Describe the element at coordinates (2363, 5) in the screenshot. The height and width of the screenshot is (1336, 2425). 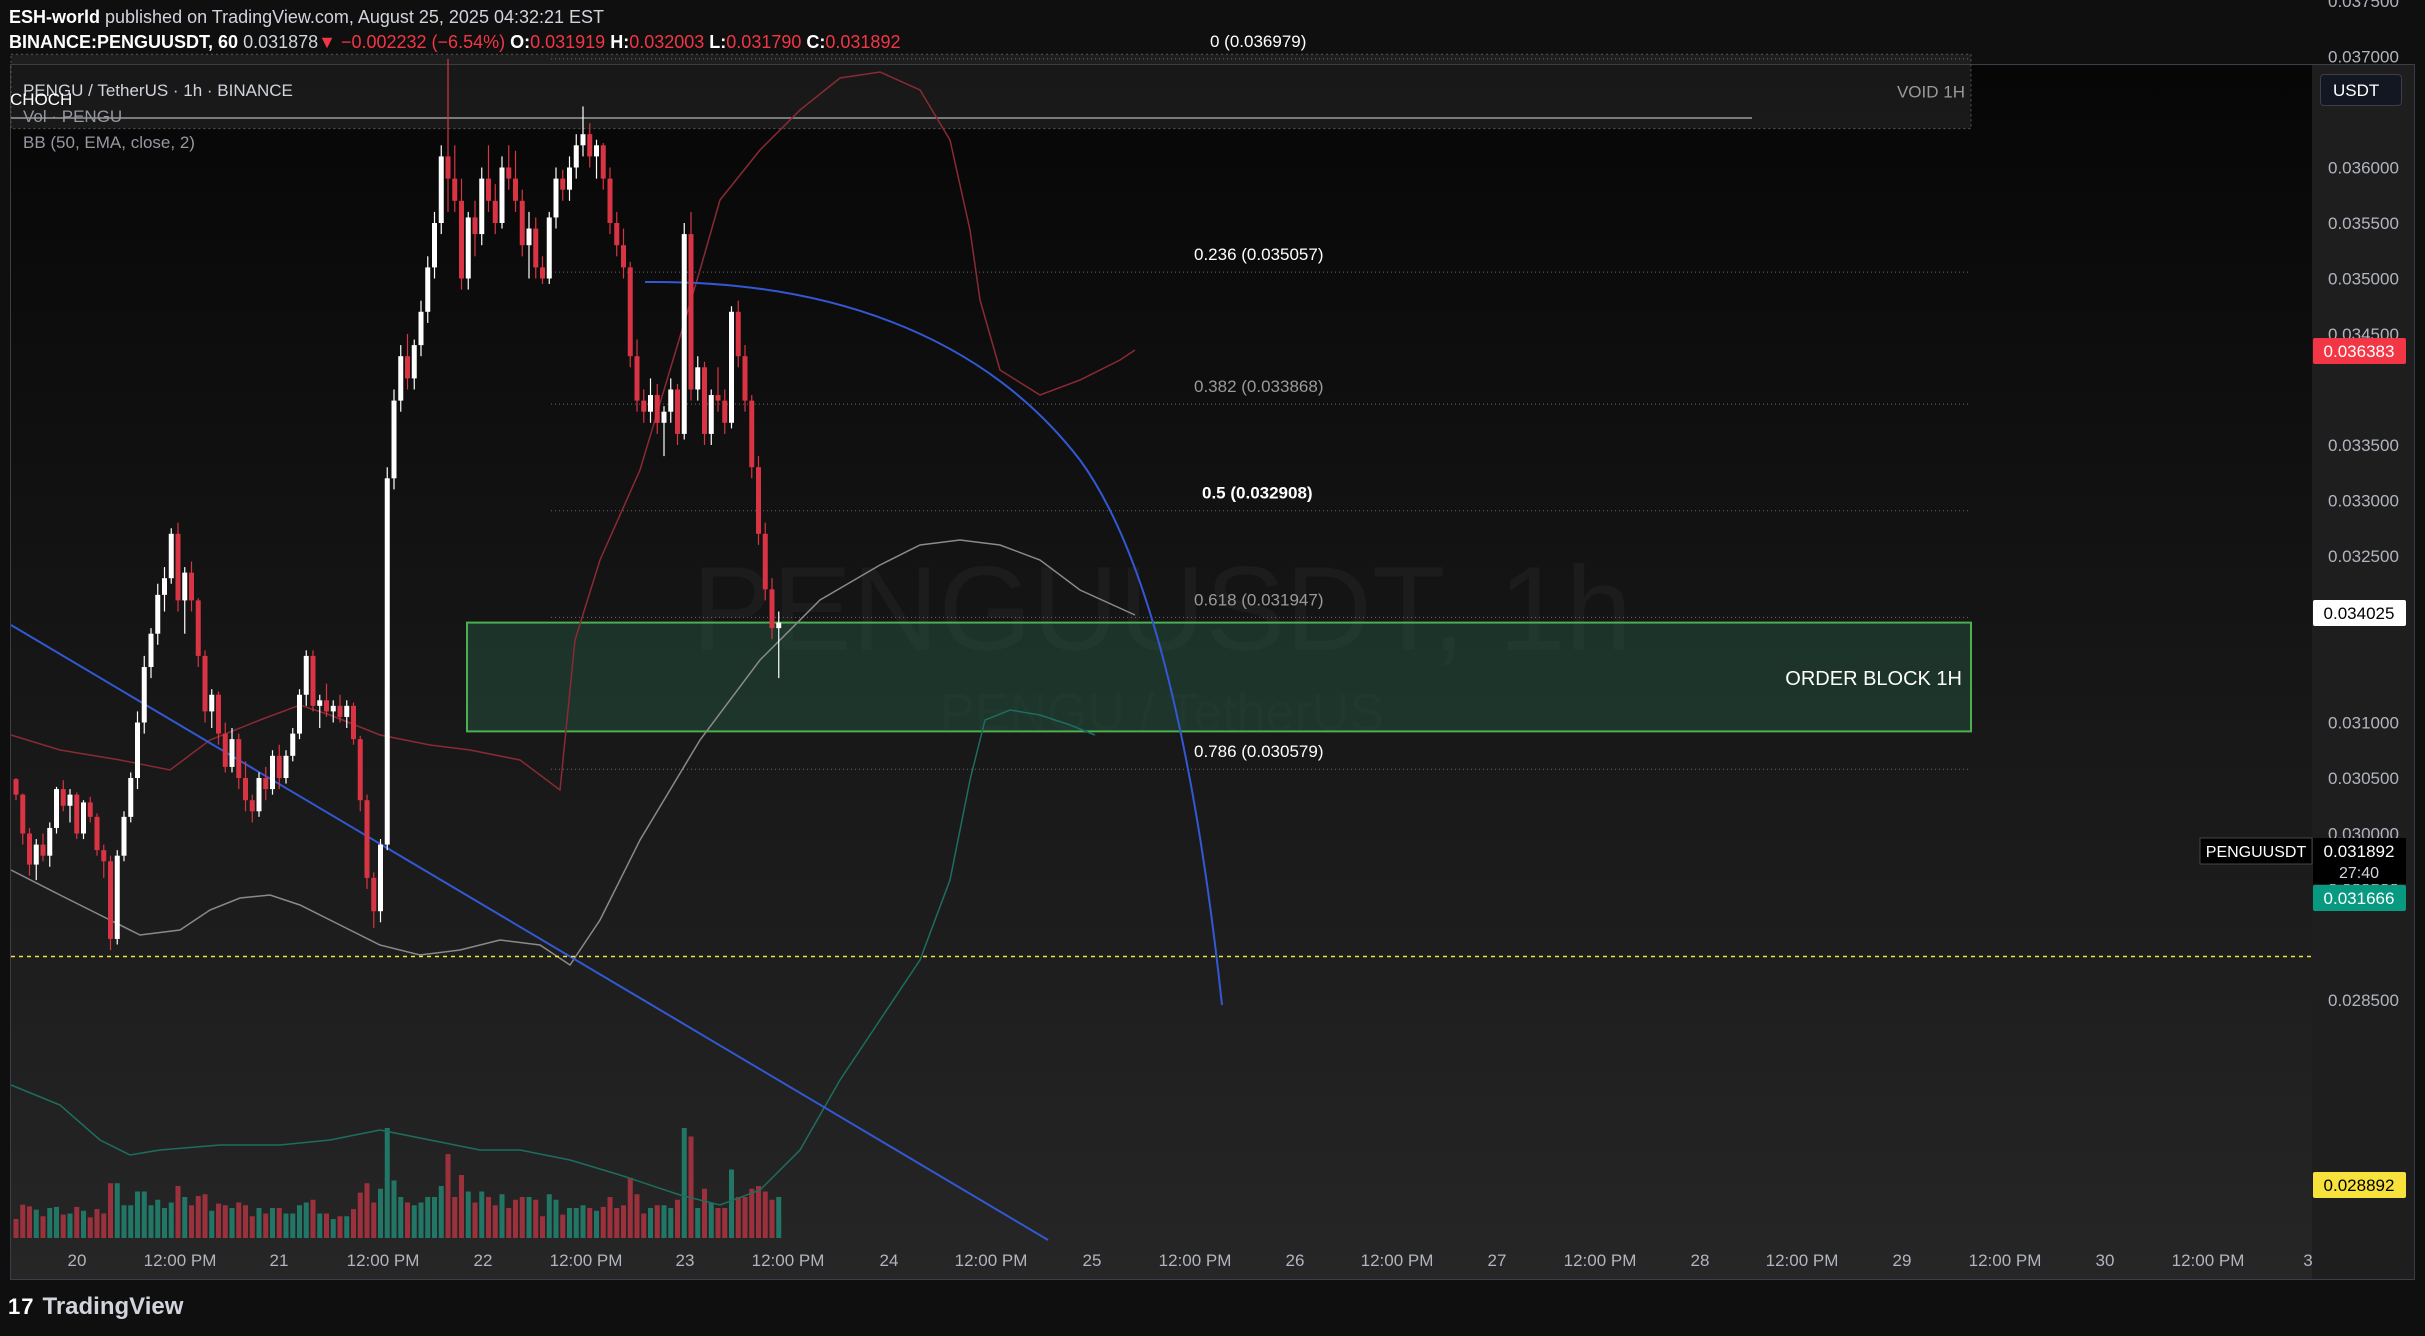
I see `y-tick-label: 0.037500` at that location.